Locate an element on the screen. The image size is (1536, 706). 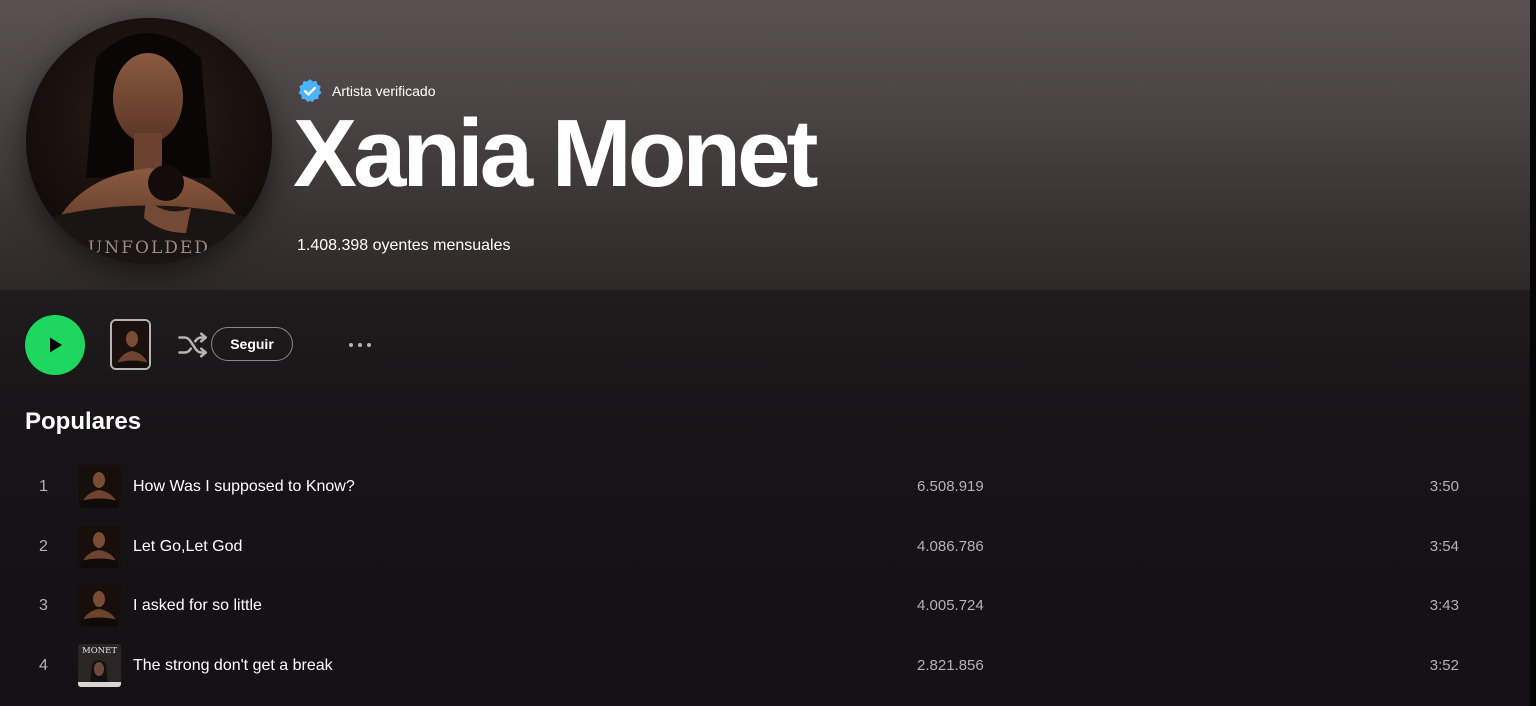
track-row: 3 I asked for so little 4.005.724 3:43 is located at coordinates (755, 606).